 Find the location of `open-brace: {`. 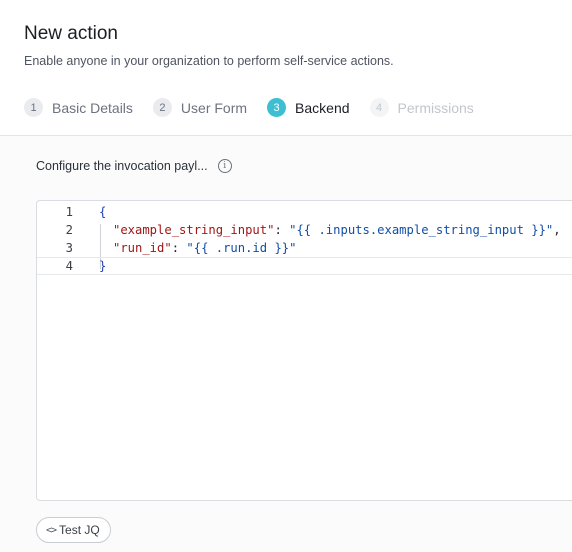

open-brace: { is located at coordinates (103, 212).